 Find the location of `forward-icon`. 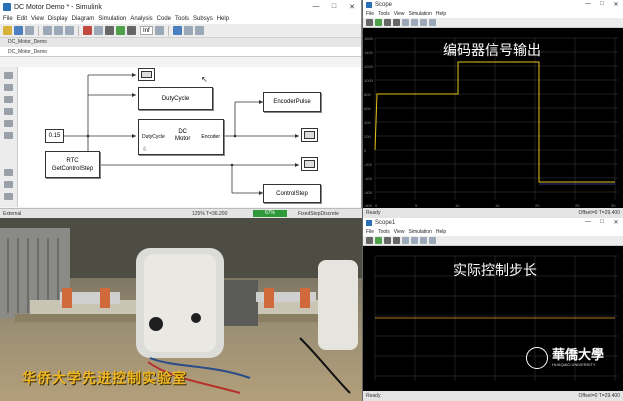

forward-icon is located at coordinates (58, 30).